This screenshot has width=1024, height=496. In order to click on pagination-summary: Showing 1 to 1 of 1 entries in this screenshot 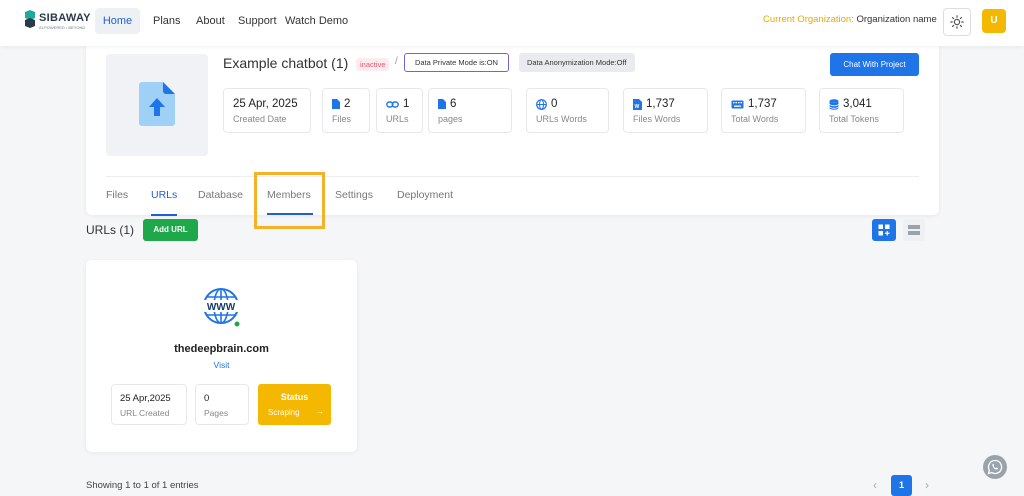, I will do `click(142, 485)`.